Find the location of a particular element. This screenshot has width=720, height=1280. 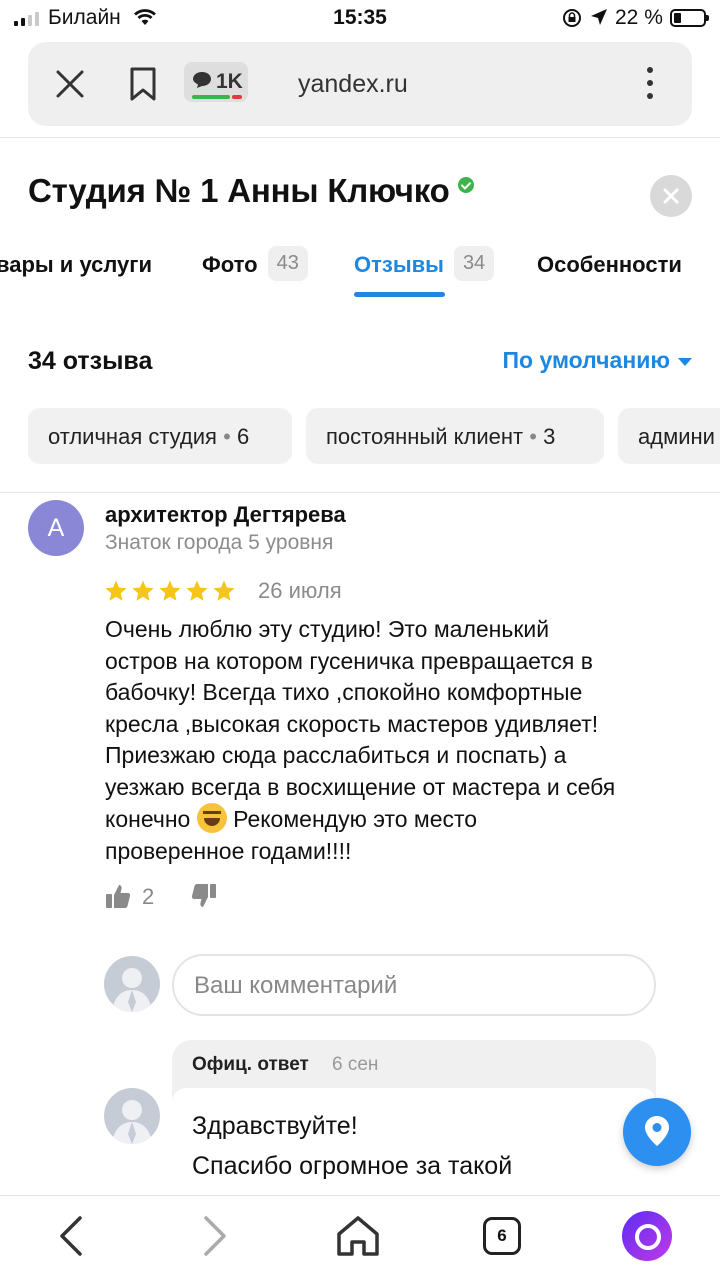

alice-assistant-icon is located at coordinates (647, 1236).